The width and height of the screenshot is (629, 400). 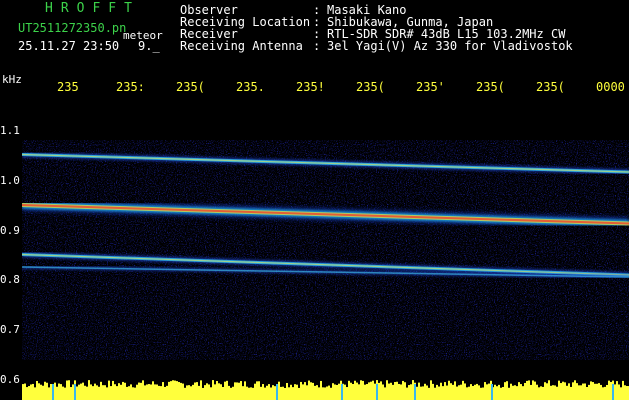 I want to click on time-tick-label: 235., so click(x=250, y=87).